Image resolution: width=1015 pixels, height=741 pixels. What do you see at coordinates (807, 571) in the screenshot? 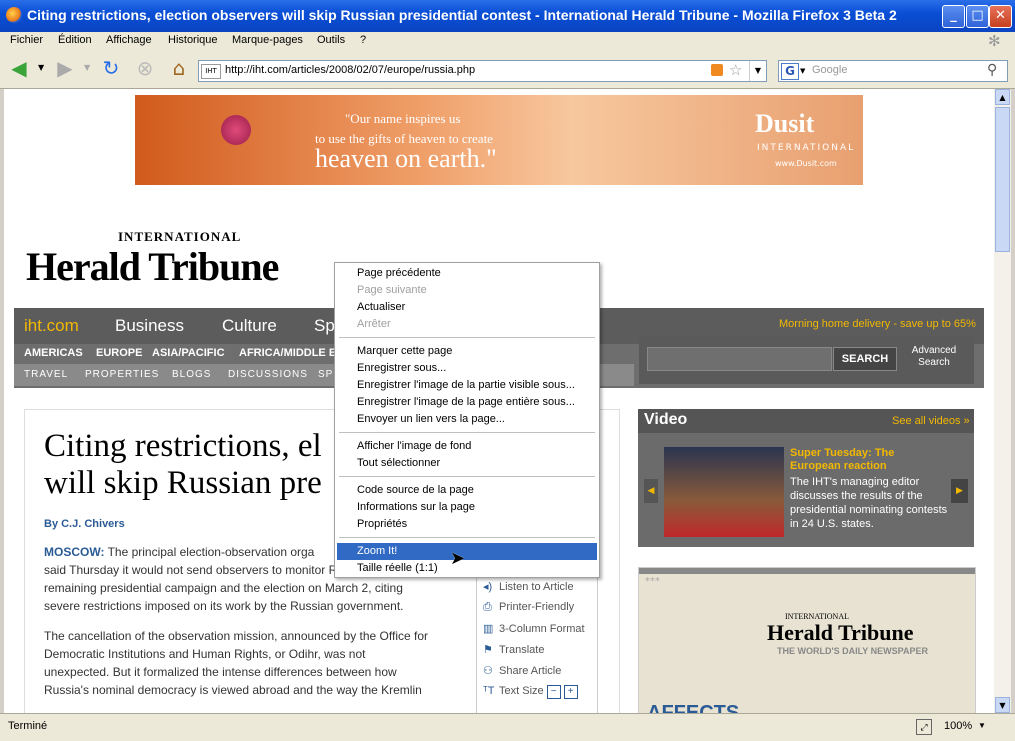
I see `promo-top-rule` at bounding box center [807, 571].